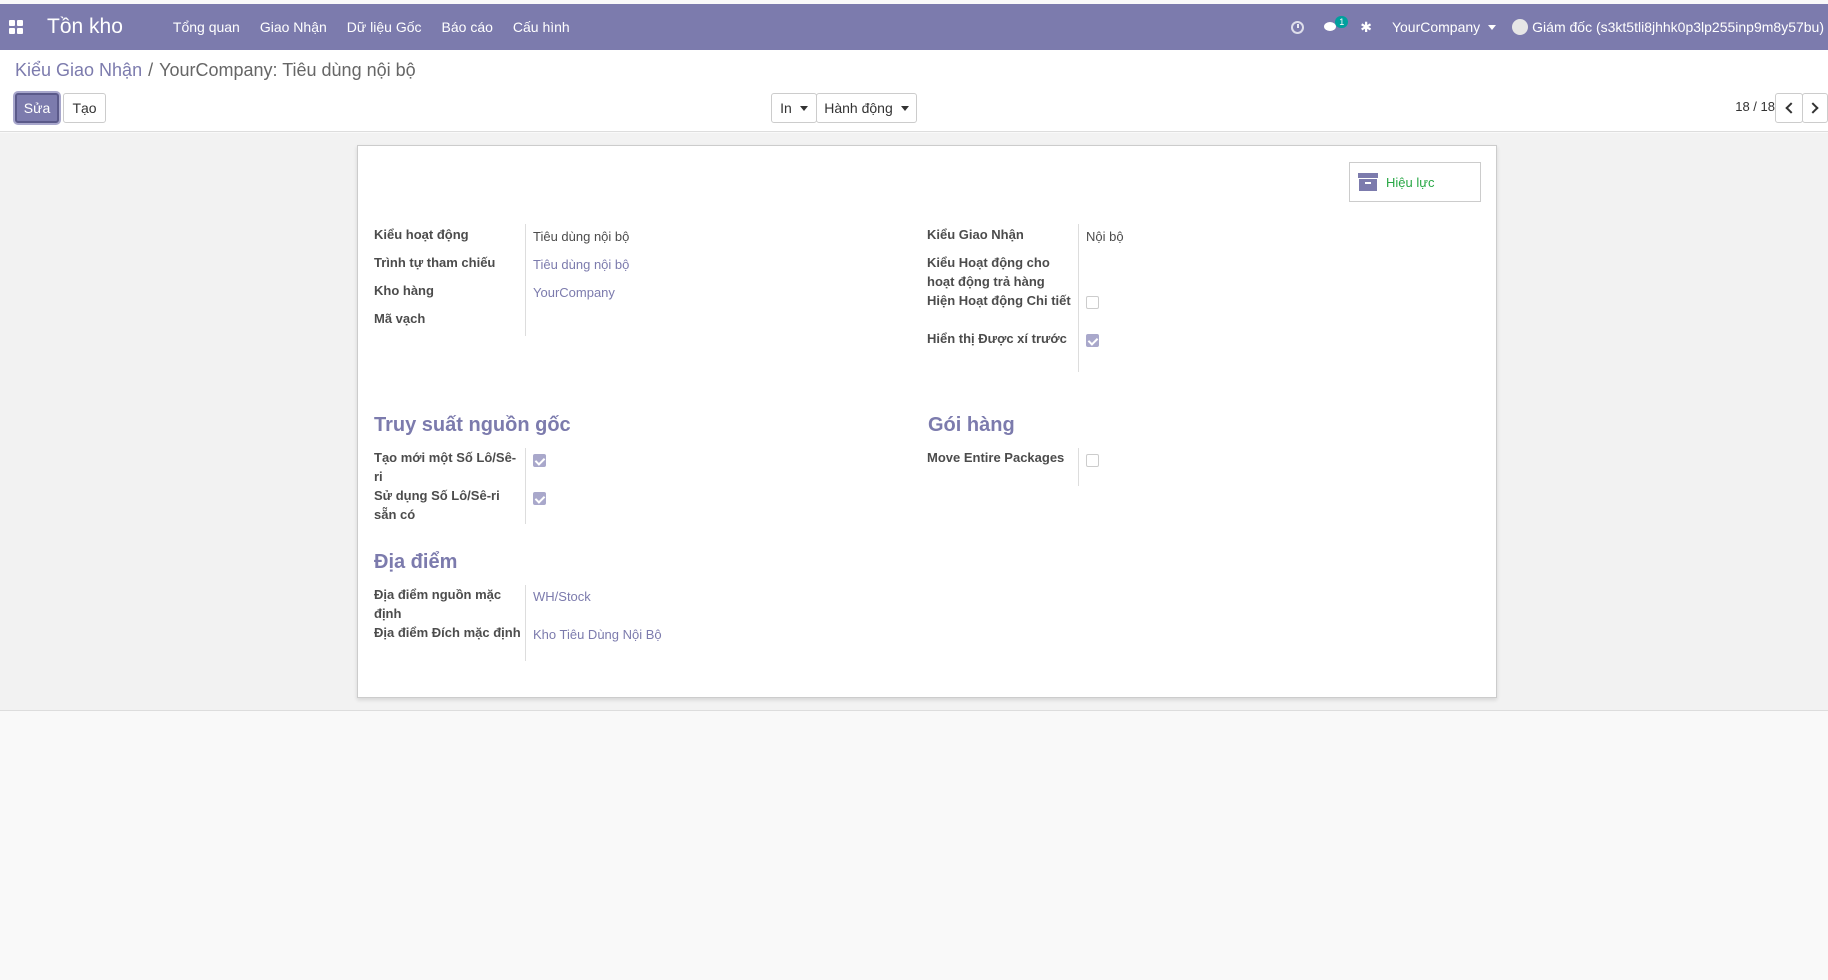 Image resolution: width=1828 pixels, height=980 pixels. Describe the element at coordinates (1520, 27) in the screenshot. I see `avatar` at that location.